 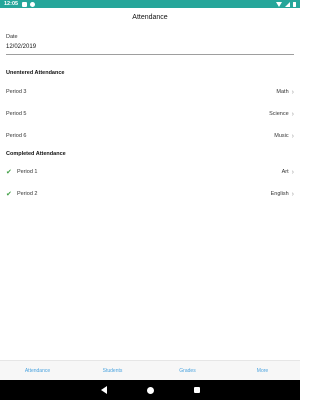 I want to click on back-icon, so click(x=103, y=390).